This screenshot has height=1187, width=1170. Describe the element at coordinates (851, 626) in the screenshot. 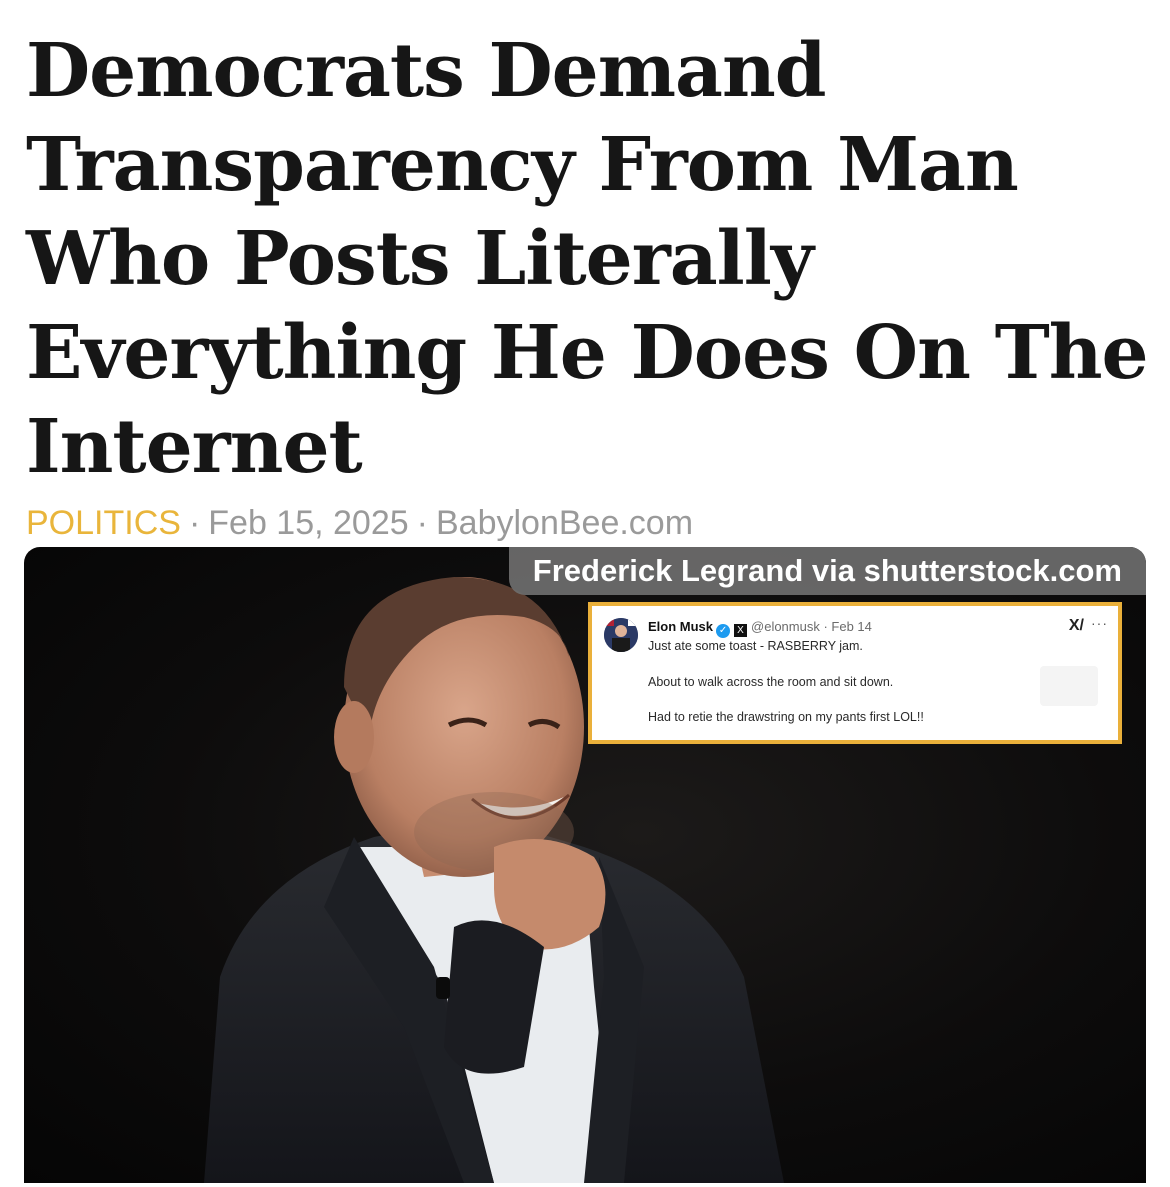

I see `tweet-date: Feb 14` at that location.